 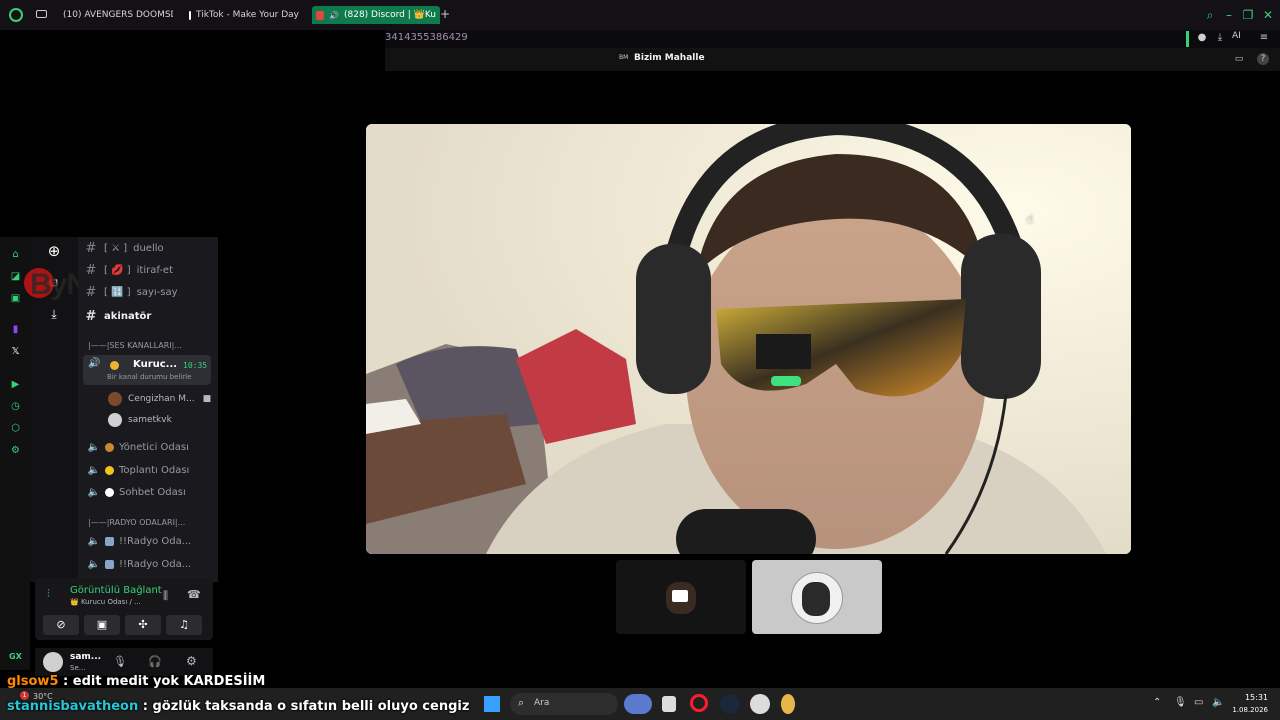 I want to click on voice-channel-yonetici: 🔈 Yönetici Odası, so click(x=147, y=447).